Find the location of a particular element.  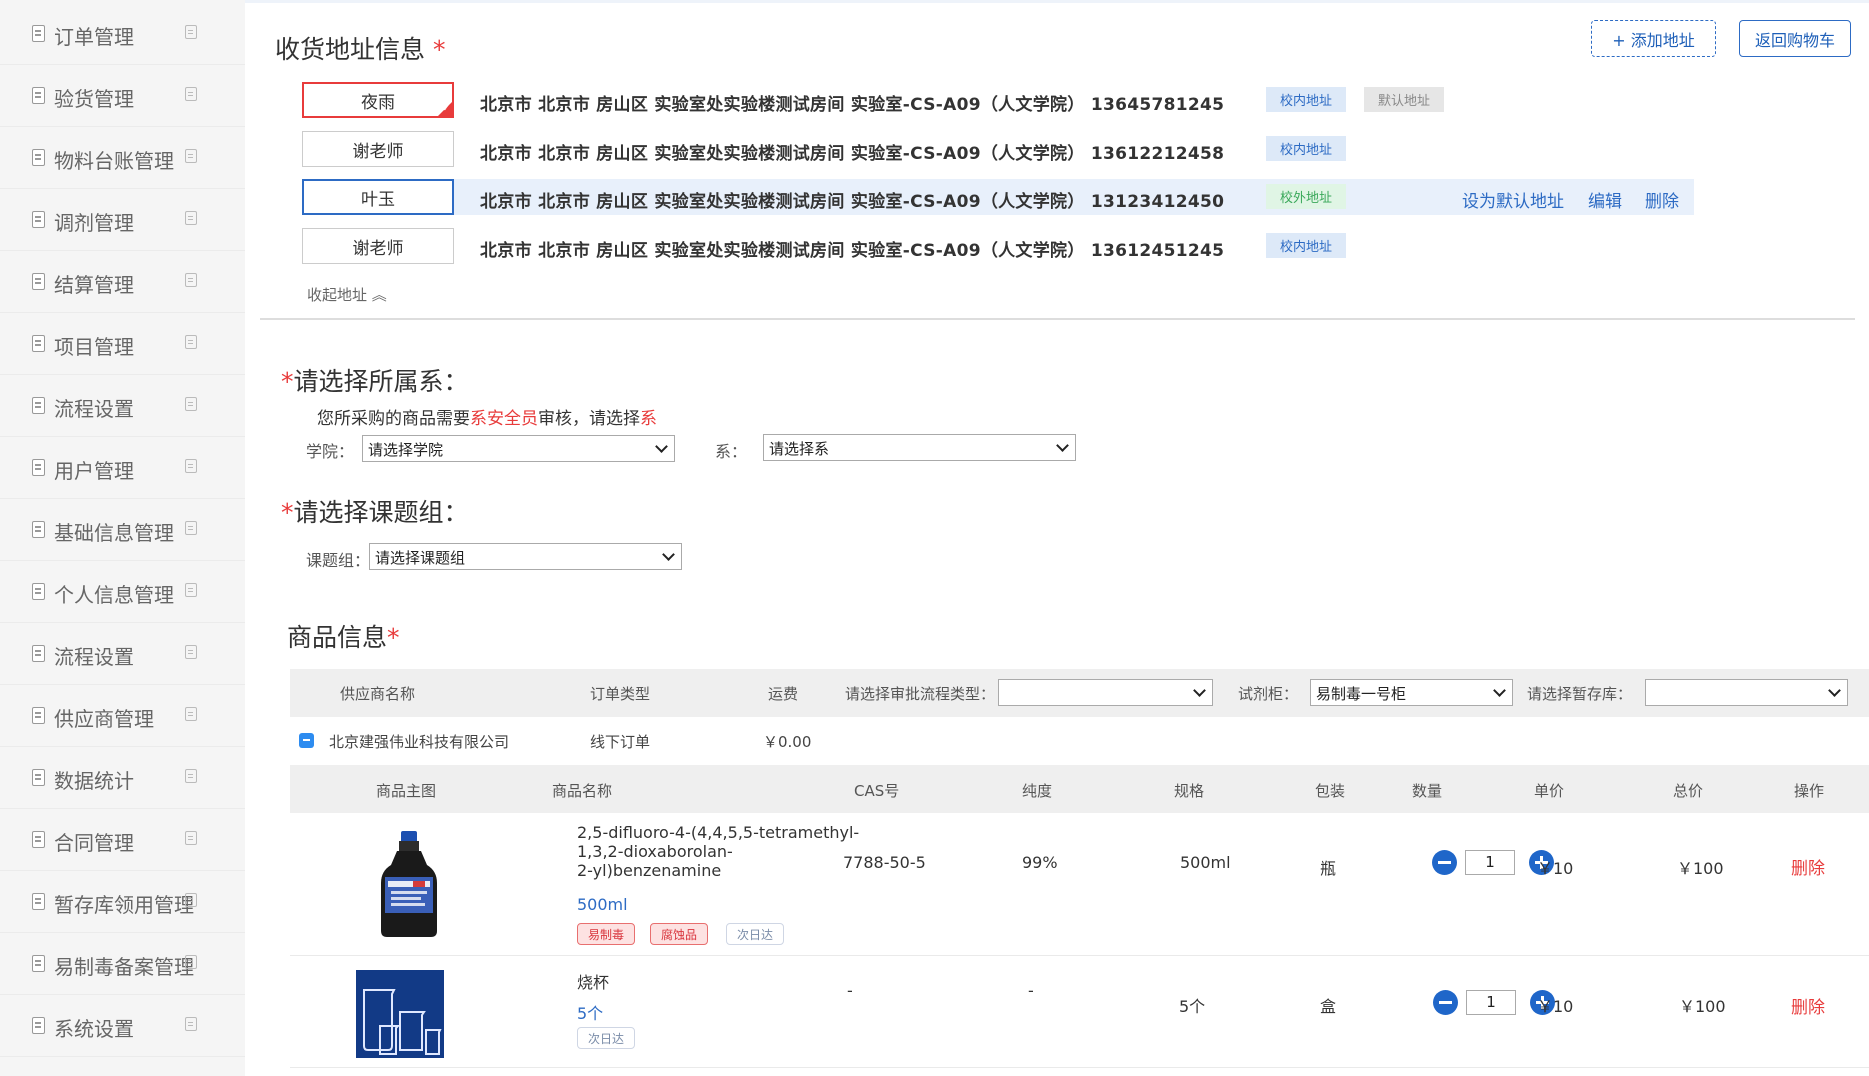

header-op: 操作 is located at coordinates (1809, 791).